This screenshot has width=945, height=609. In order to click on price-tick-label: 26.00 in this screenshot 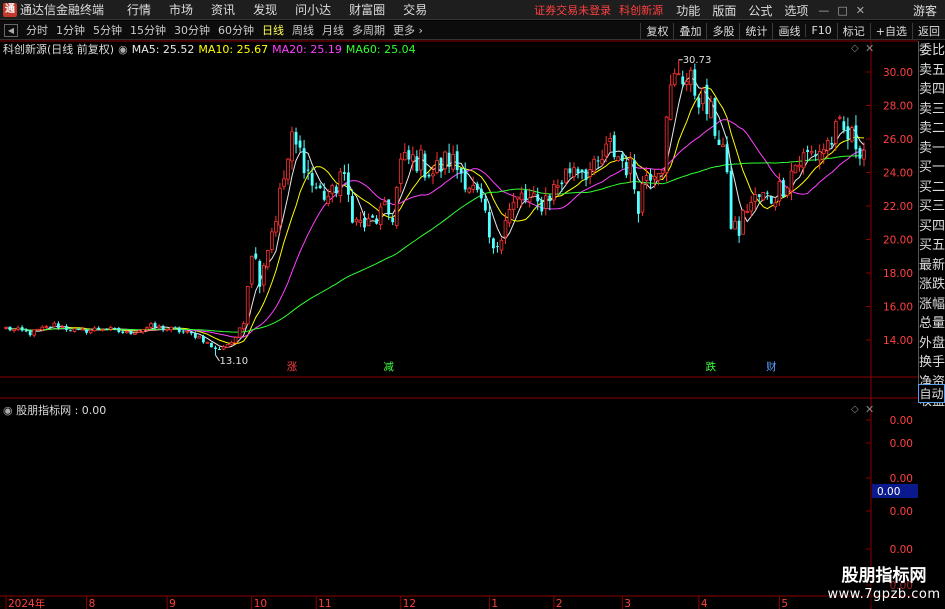, I will do `click(898, 140)`.